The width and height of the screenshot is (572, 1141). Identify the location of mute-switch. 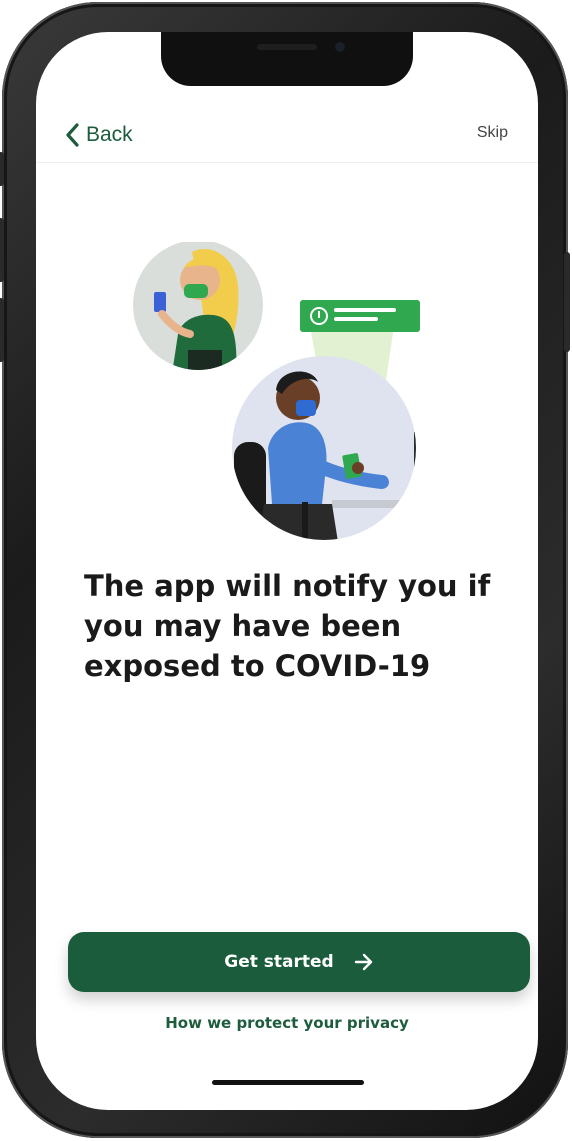
(2, 169).